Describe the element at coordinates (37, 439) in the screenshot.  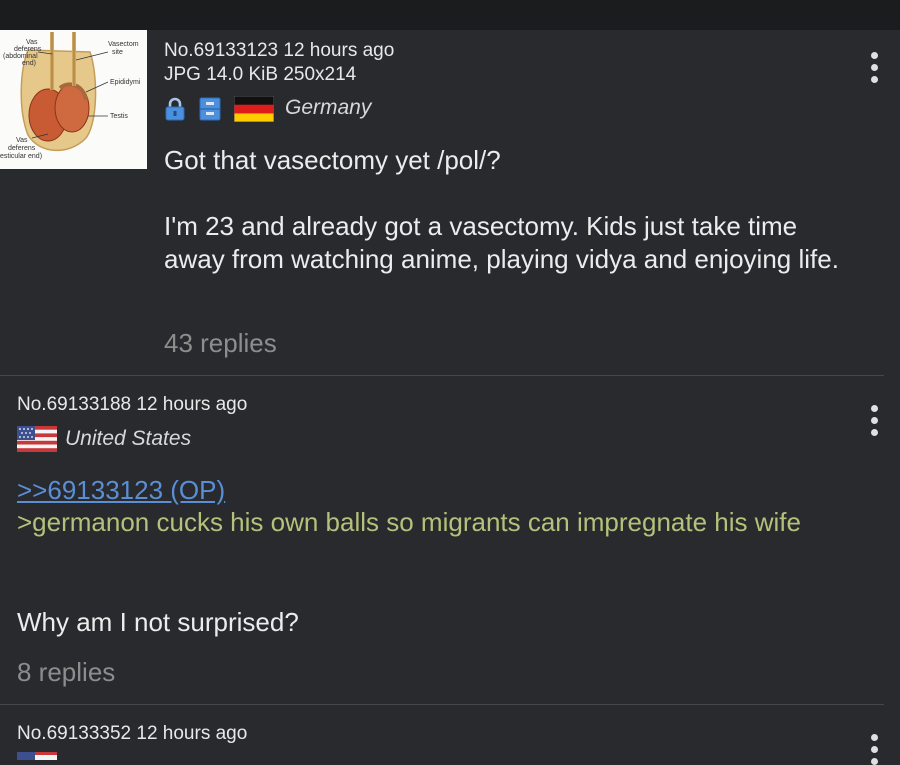
I see `flag-usa-icon` at that location.